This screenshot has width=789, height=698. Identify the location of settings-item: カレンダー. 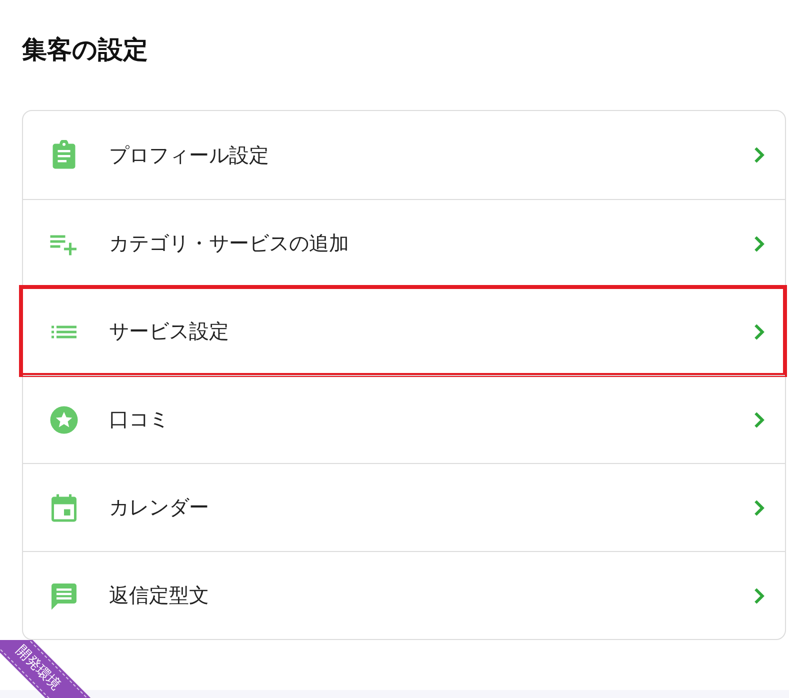
(404, 507).